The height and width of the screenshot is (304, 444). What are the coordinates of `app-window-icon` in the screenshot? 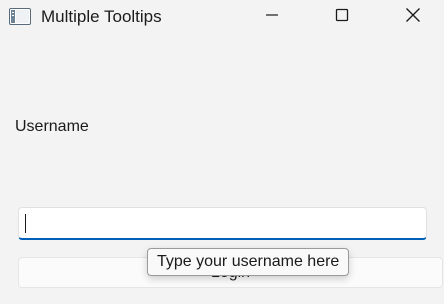 It's located at (20, 16).